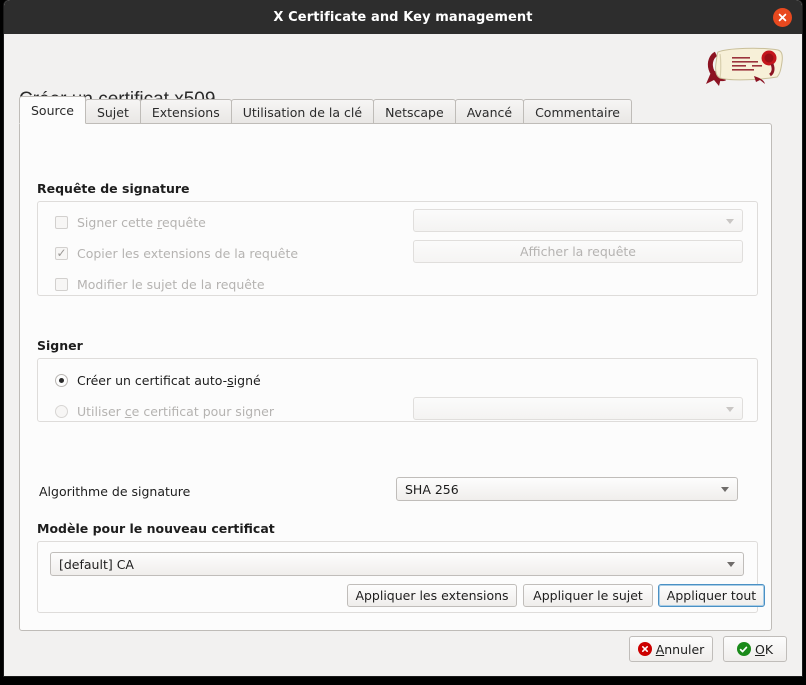  I want to click on apply-all-button: Appliquer tout, so click(711, 595).